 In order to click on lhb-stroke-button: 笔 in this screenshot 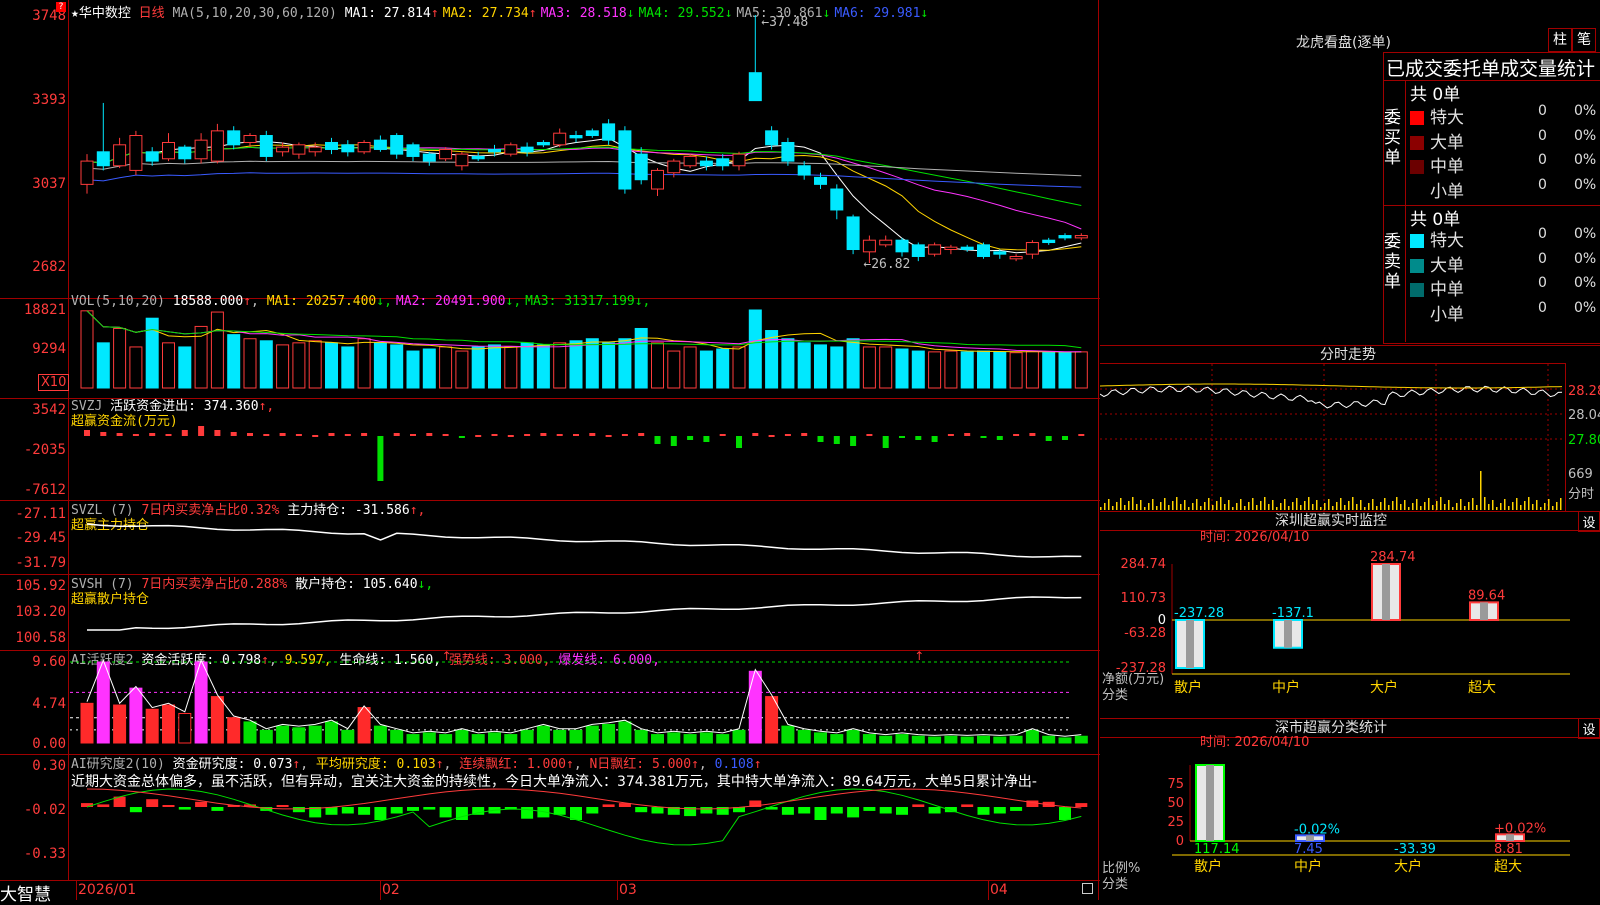, I will do `click(1584, 40)`.